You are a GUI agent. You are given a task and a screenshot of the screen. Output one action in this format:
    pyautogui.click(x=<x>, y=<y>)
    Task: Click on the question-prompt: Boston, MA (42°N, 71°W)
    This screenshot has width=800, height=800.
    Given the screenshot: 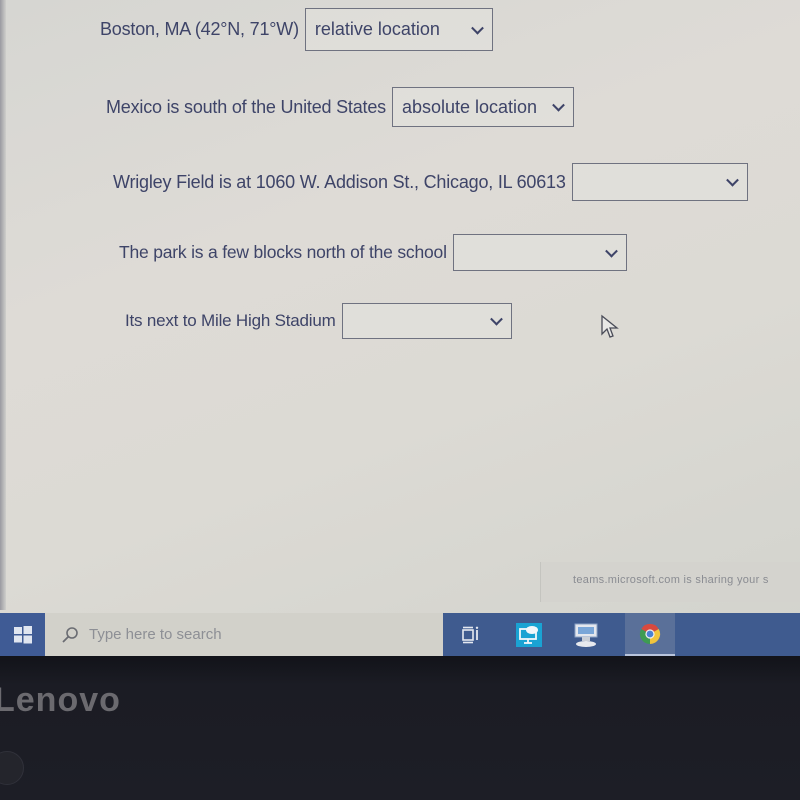 What is the action you would take?
    pyautogui.click(x=199, y=29)
    